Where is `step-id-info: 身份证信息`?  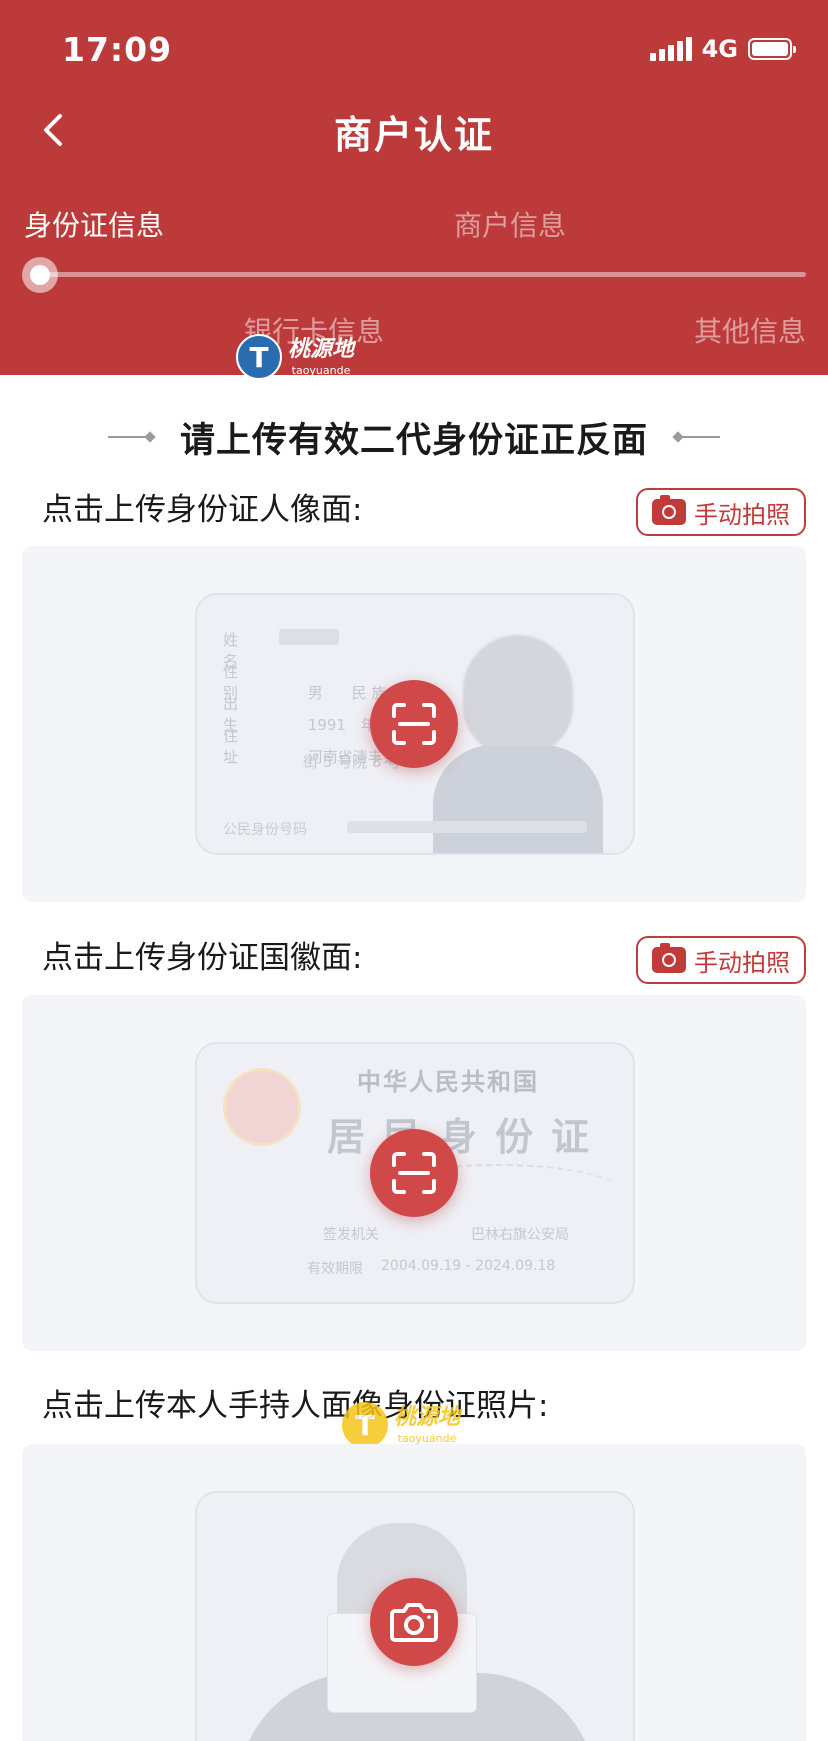
step-id-info: 身份证信息 is located at coordinates (94, 224).